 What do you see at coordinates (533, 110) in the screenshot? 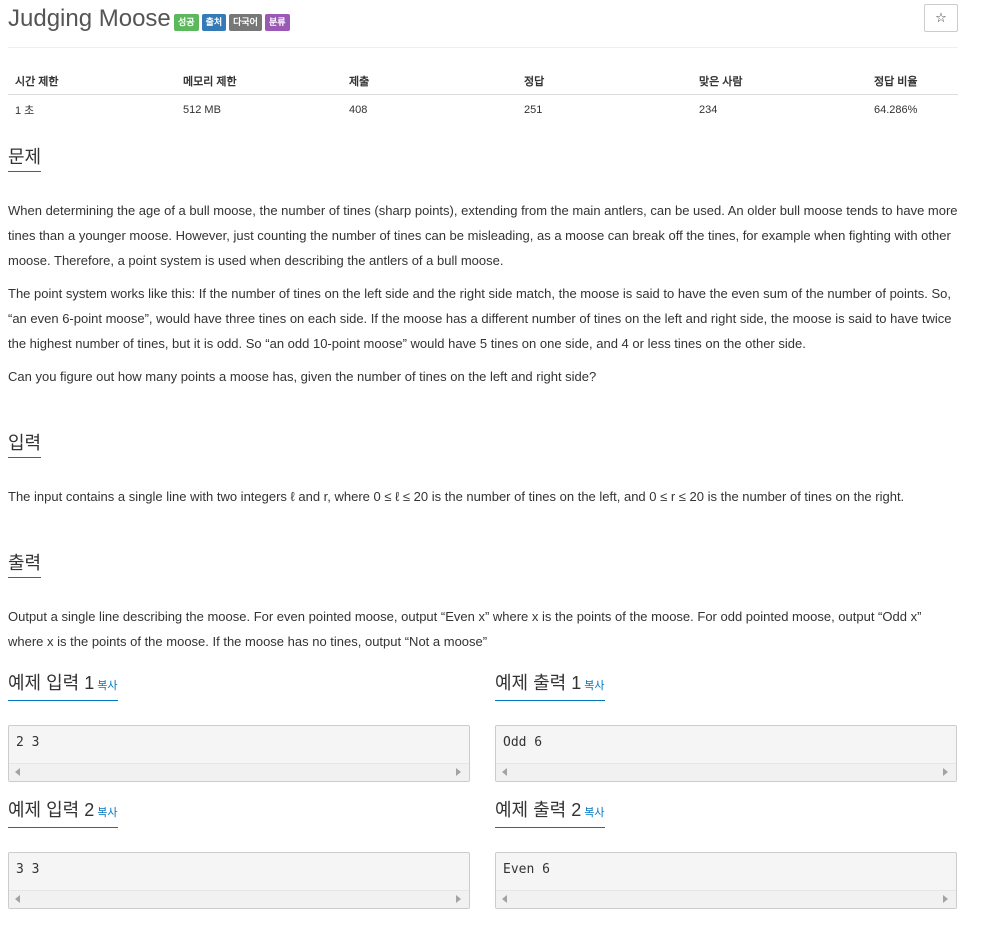
I see `accepted-value: 251` at bounding box center [533, 110].